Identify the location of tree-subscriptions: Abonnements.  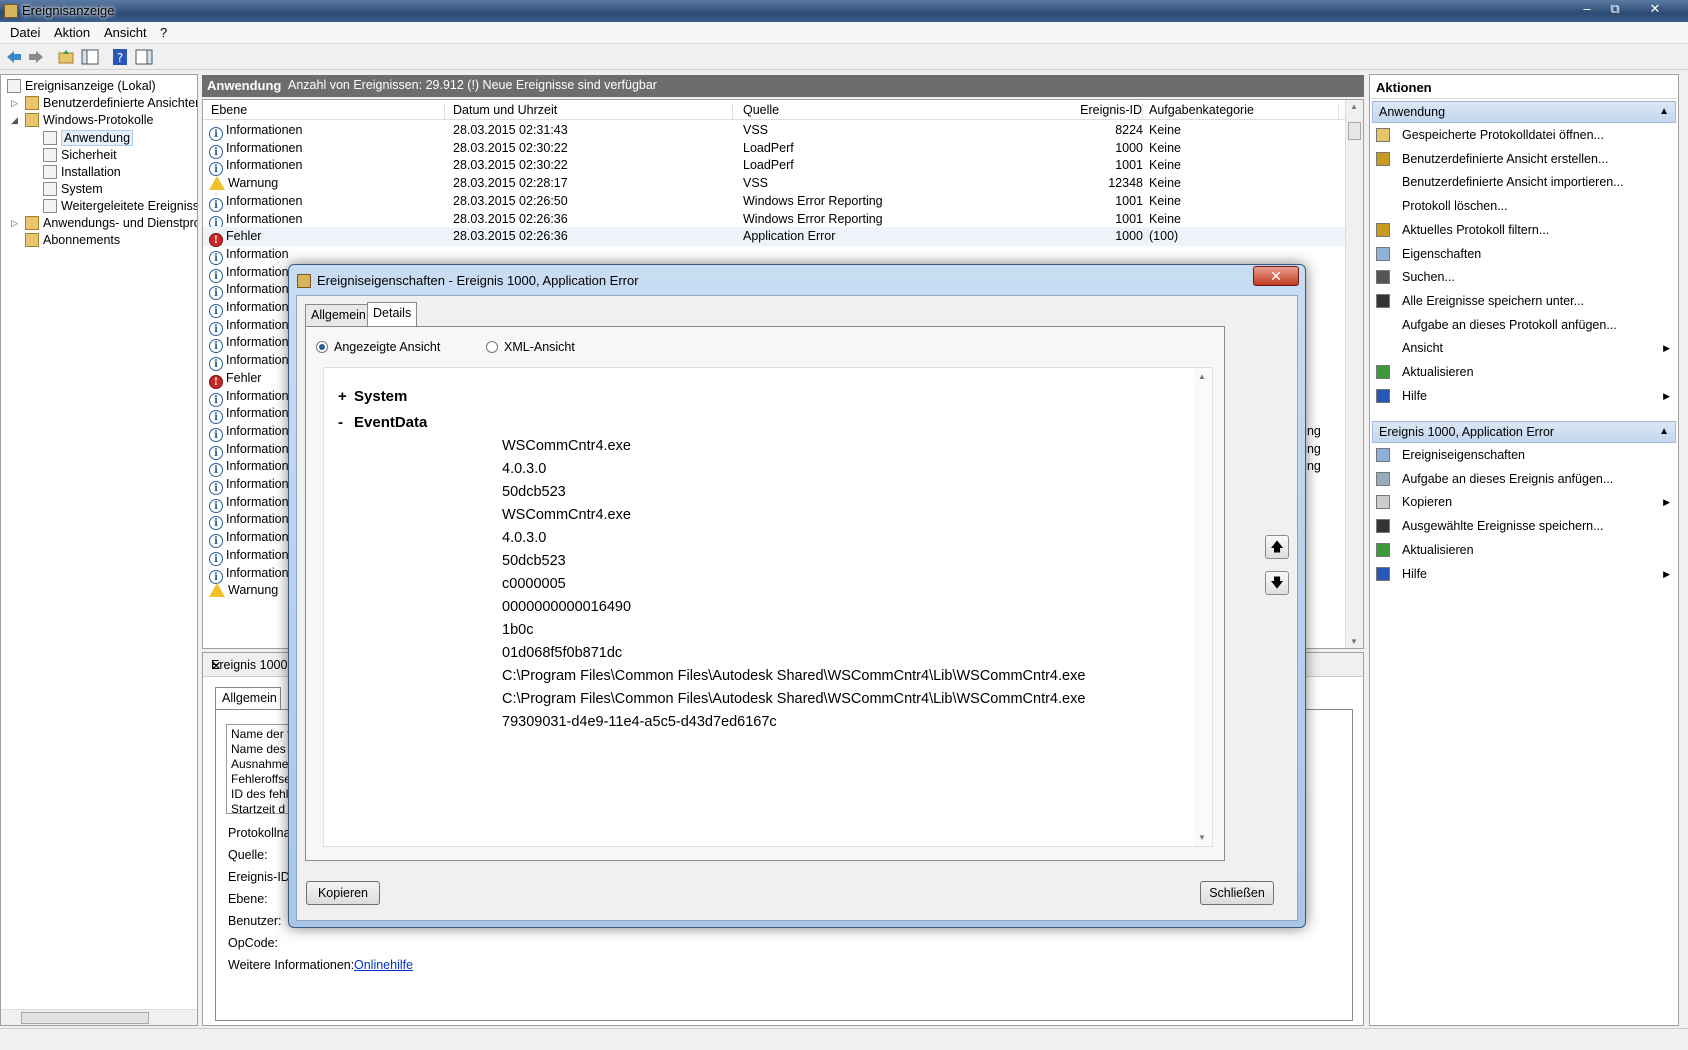
(72, 240).